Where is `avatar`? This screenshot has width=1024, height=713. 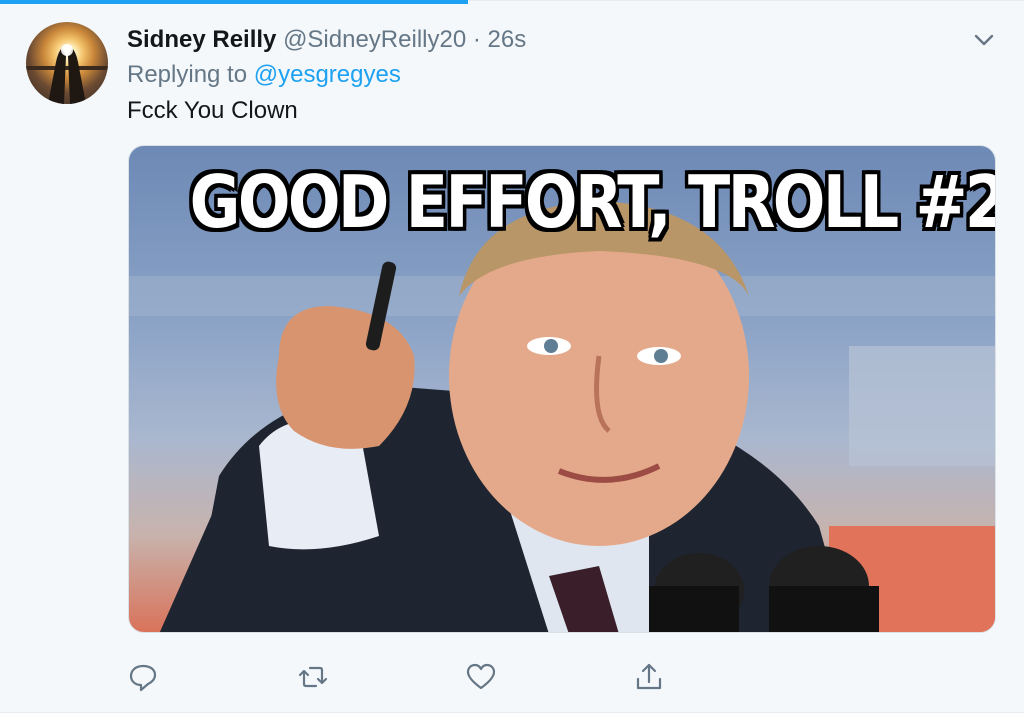
avatar is located at coordinates (67, 63).